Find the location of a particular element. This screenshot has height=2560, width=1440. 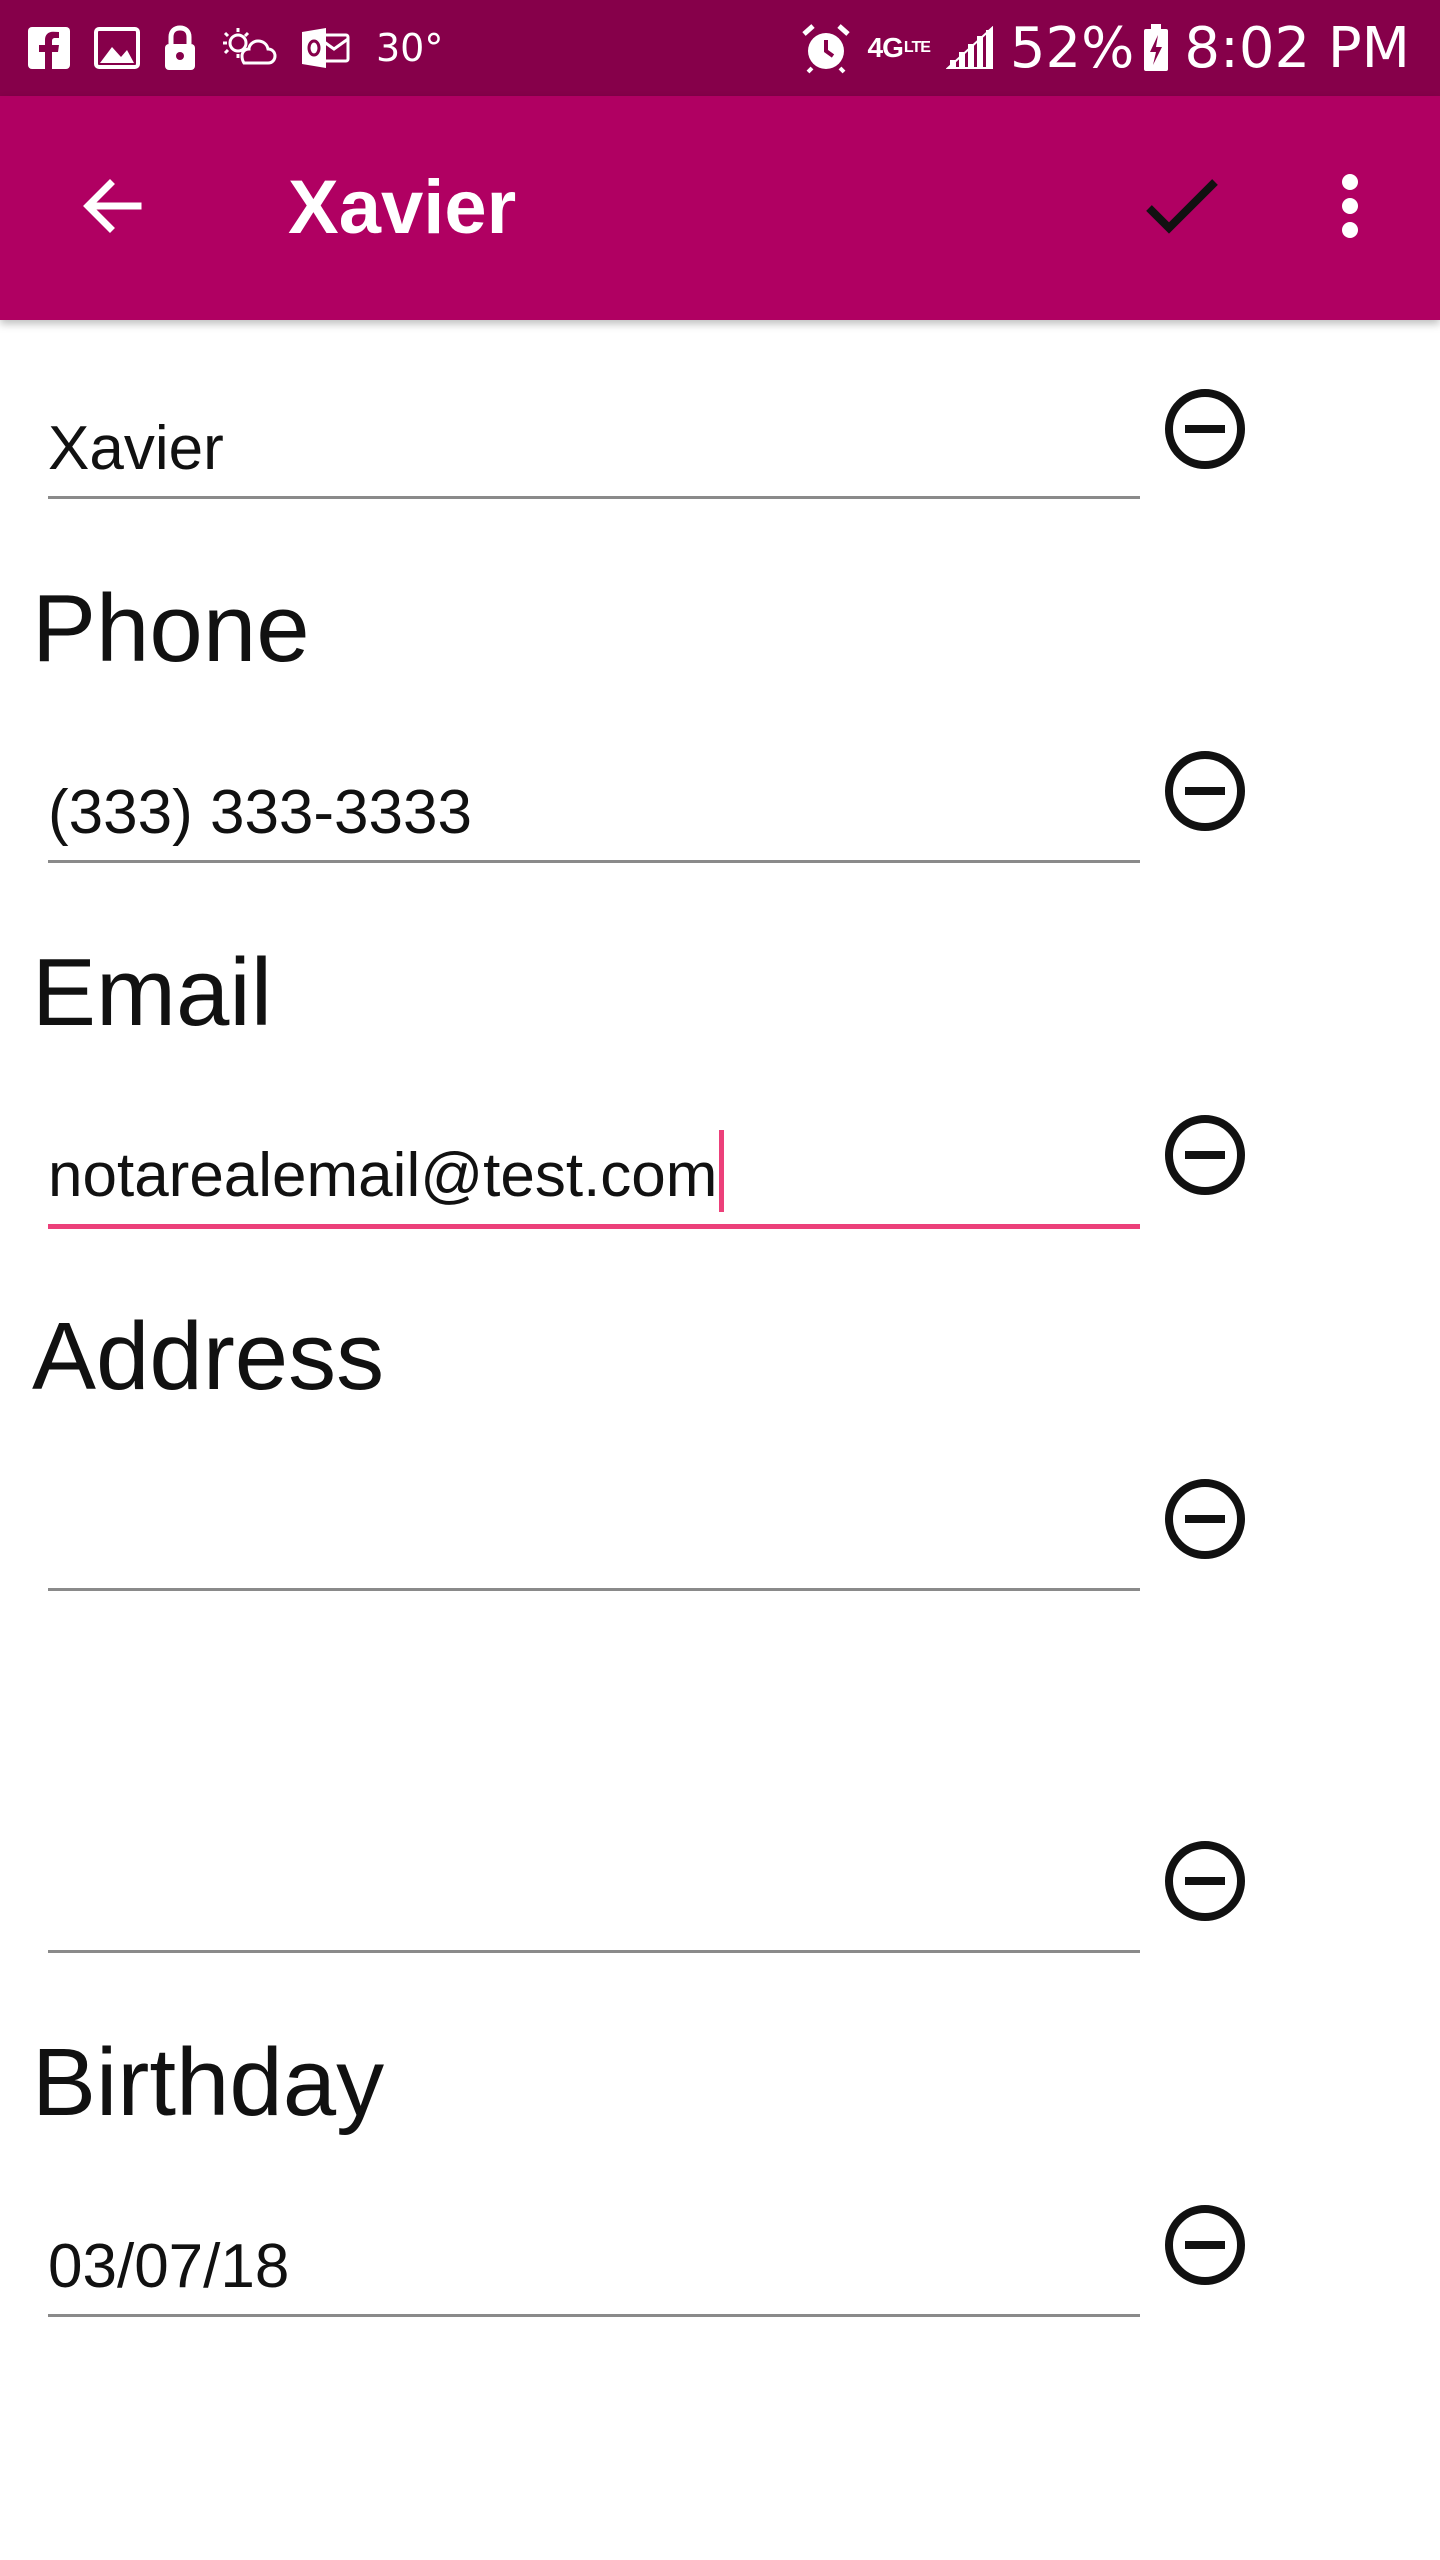

battery-icon is located at coordinates (1156, 48).